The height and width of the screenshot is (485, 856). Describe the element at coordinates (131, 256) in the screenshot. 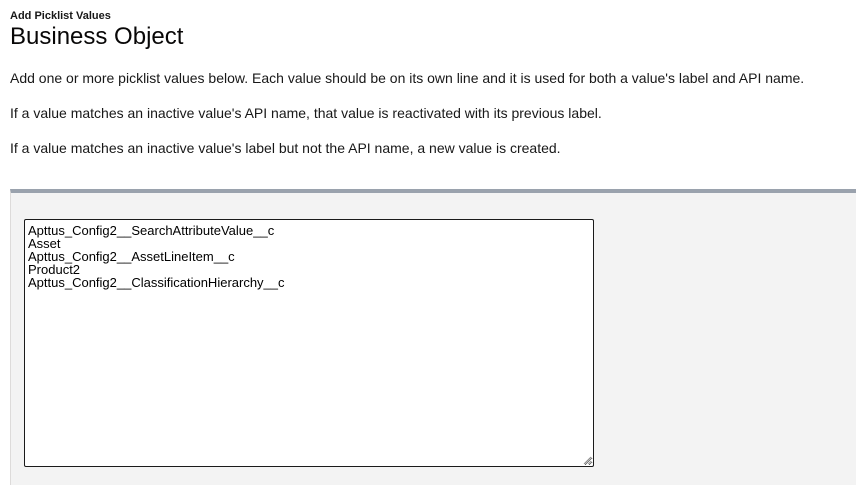

I see `picklist-value-line: Apttus_Config2__AssetLineItem__c` at that location.